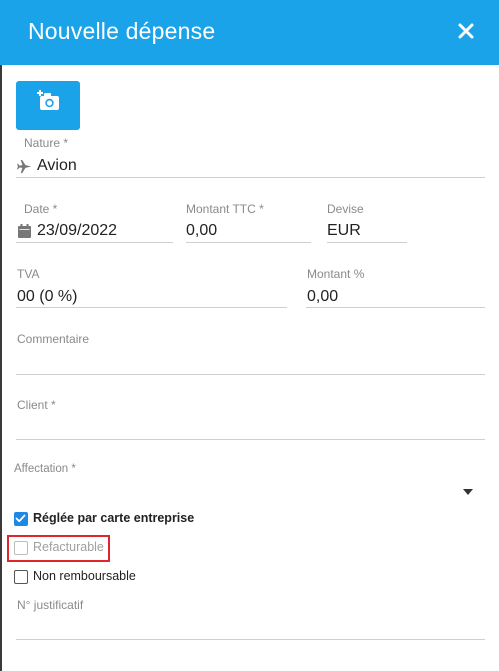 The width and height of the screenshot is (499, 671). I want to click on montant-ttc-label: Montant TTC *, so click(225, 209).